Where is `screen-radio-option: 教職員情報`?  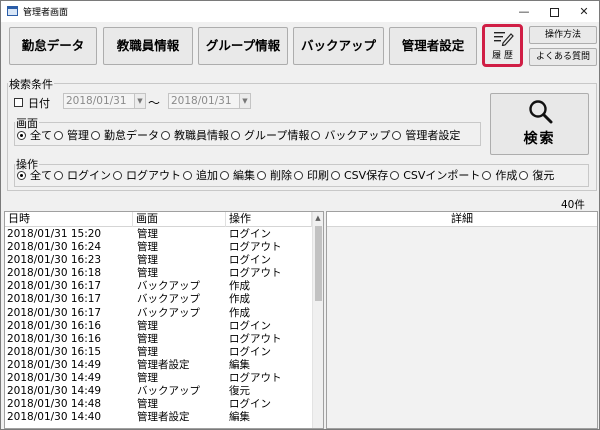
screen-radio-option: 教職員情報 is located at coordinates (195, 135).